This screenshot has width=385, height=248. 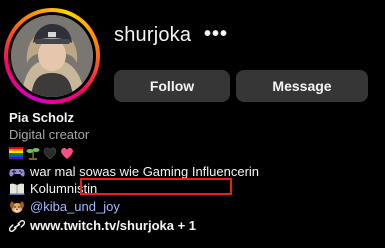 I want to click on message-button: Message, so click(x=302, y=86).